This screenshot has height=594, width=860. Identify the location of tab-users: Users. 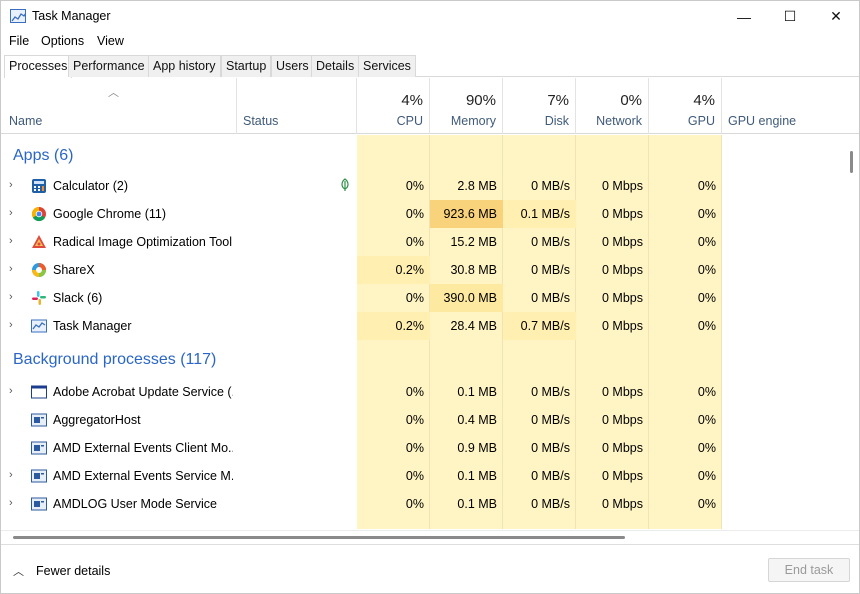
(292, 66).